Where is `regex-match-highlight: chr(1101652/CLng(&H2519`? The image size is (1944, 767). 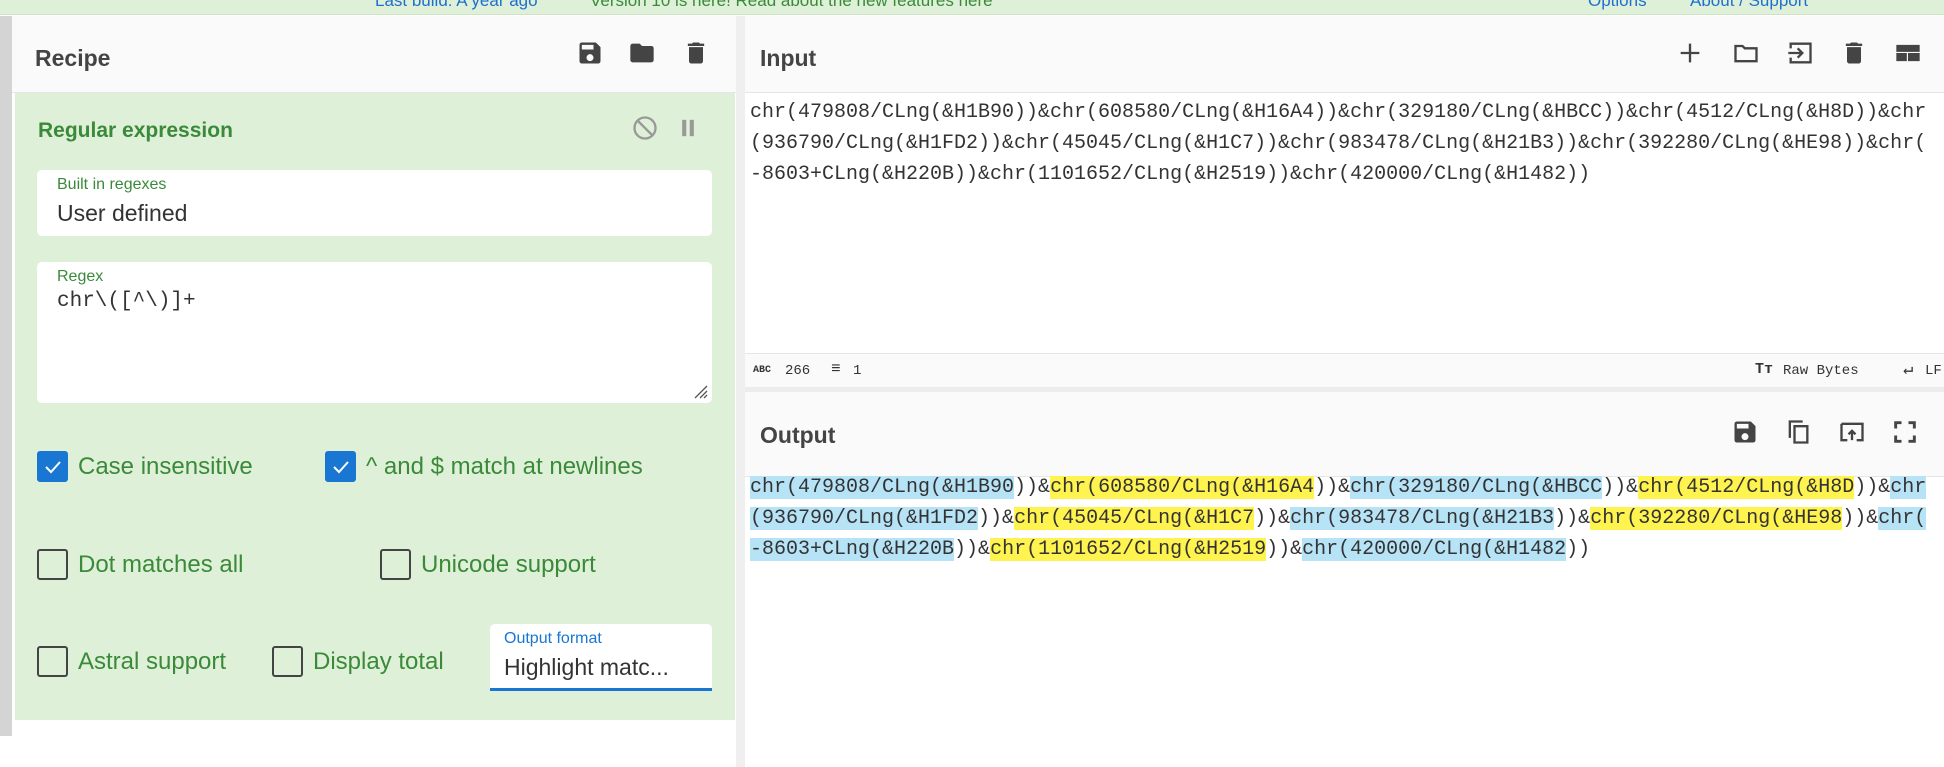 regex-match-highlight: chr(1101652/CLng(&H2519 is located at coordinates (1128, 549).